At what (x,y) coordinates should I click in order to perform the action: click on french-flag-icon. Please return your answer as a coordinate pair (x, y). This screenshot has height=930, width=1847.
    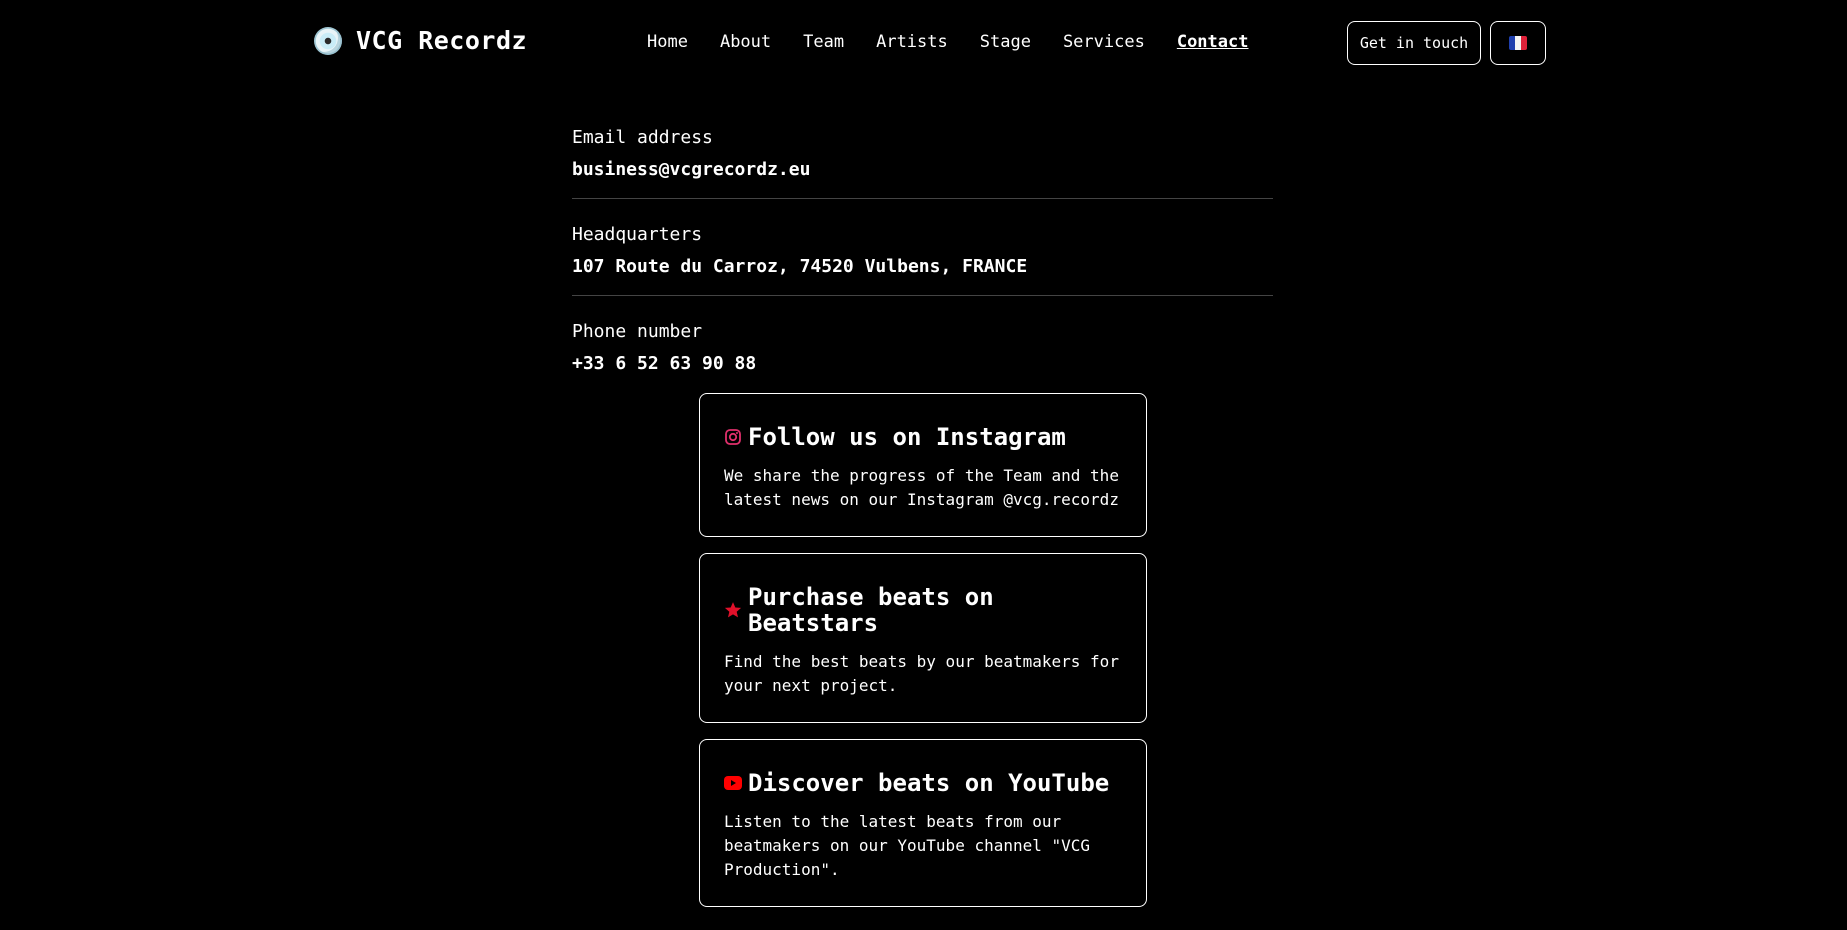
    Looking at the image, I should click on (1518, 43).